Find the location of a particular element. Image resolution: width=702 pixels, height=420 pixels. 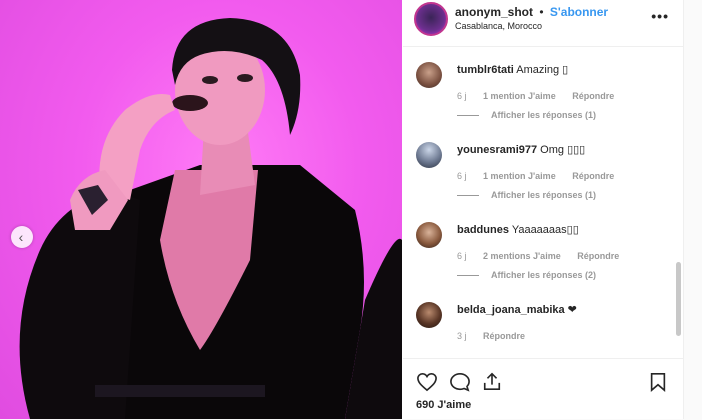

follow-button: S'abonner is located at coordinates (579, 12).